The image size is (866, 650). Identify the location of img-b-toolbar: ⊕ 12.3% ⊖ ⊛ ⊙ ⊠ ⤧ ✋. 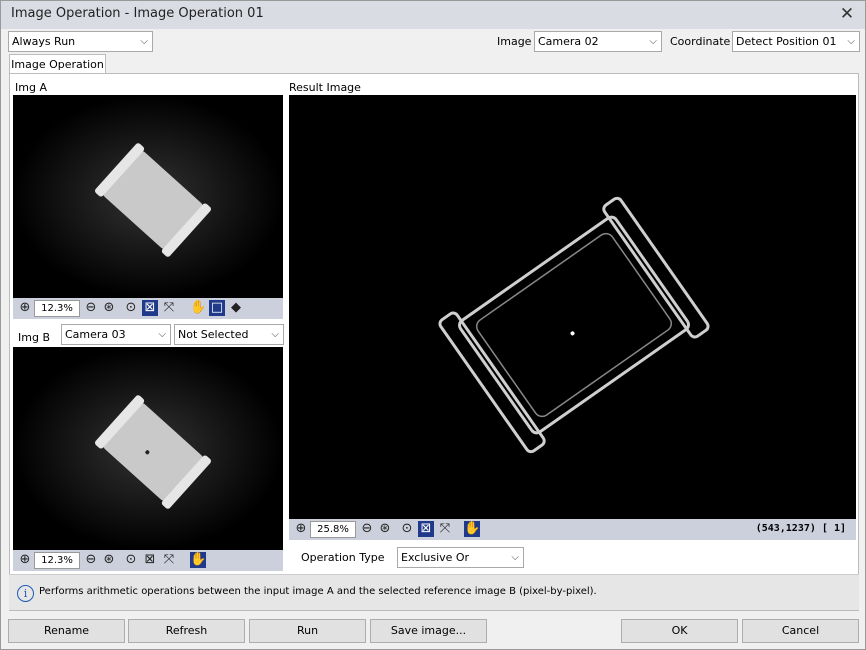
(148, 560).